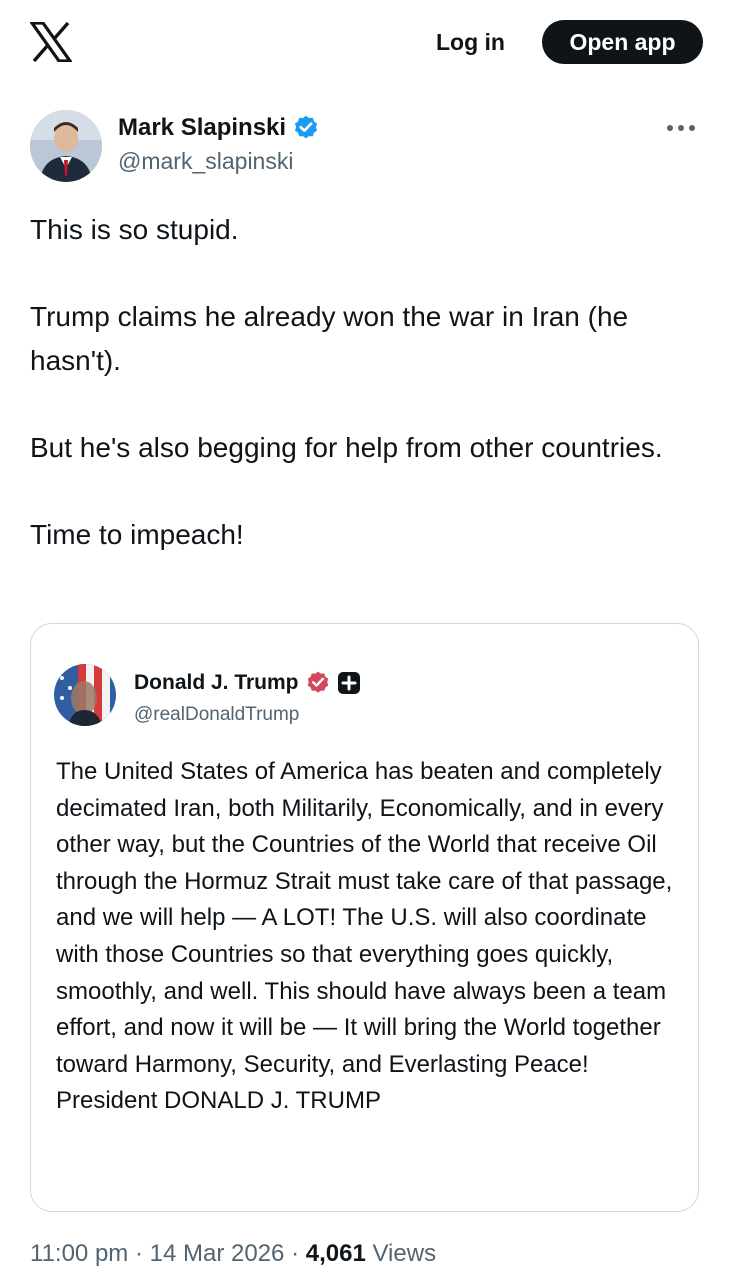 The width and height of the screenshot is (731, 1280). What do you see at coordinates (365, 42) in the screenshot?
I see `top-bar: Log in Open app` at bounding box center [365, 42].